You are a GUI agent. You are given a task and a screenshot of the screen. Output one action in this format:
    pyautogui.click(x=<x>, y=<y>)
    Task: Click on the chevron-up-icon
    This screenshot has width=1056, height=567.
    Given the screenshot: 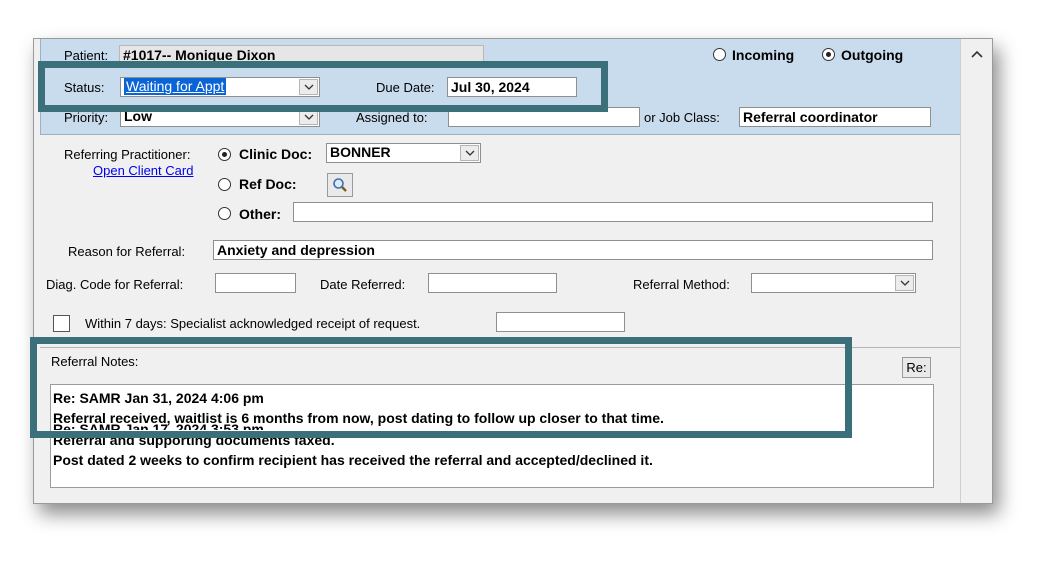 What is the action you would take?
    pyautogui.click(x=977, y=54)
    